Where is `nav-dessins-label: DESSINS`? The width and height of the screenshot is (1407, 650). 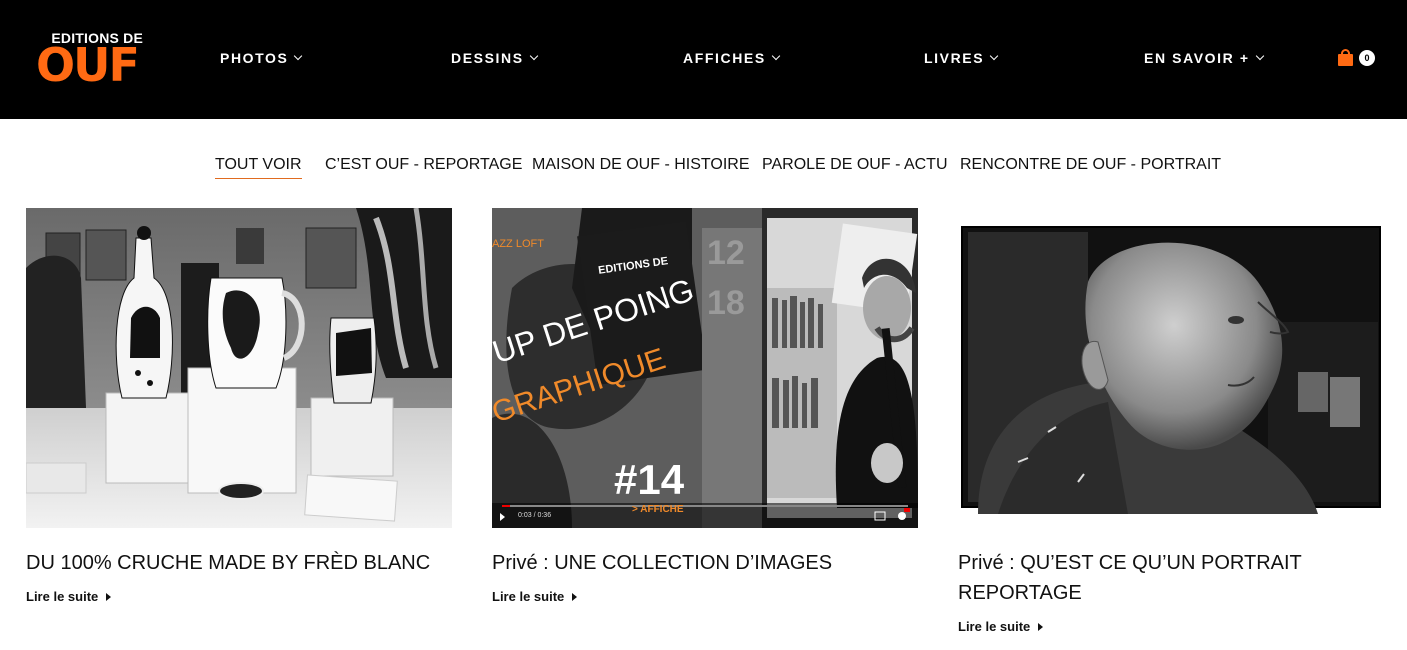 nav-dessins-label: DESSINS is located at coordinates (487, 58).